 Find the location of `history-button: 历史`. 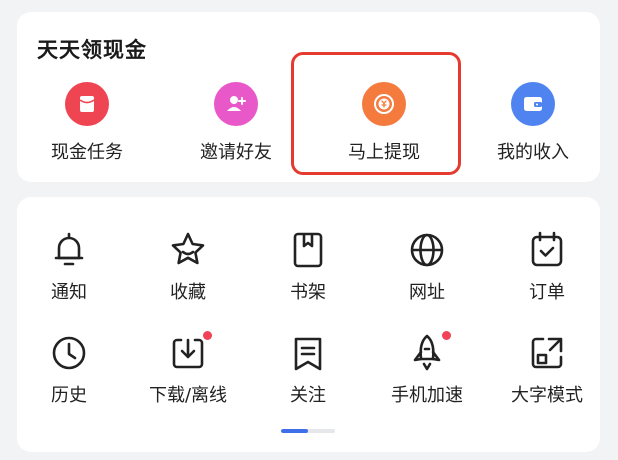

history-button: 历史 is located at coordinates (69, 369).